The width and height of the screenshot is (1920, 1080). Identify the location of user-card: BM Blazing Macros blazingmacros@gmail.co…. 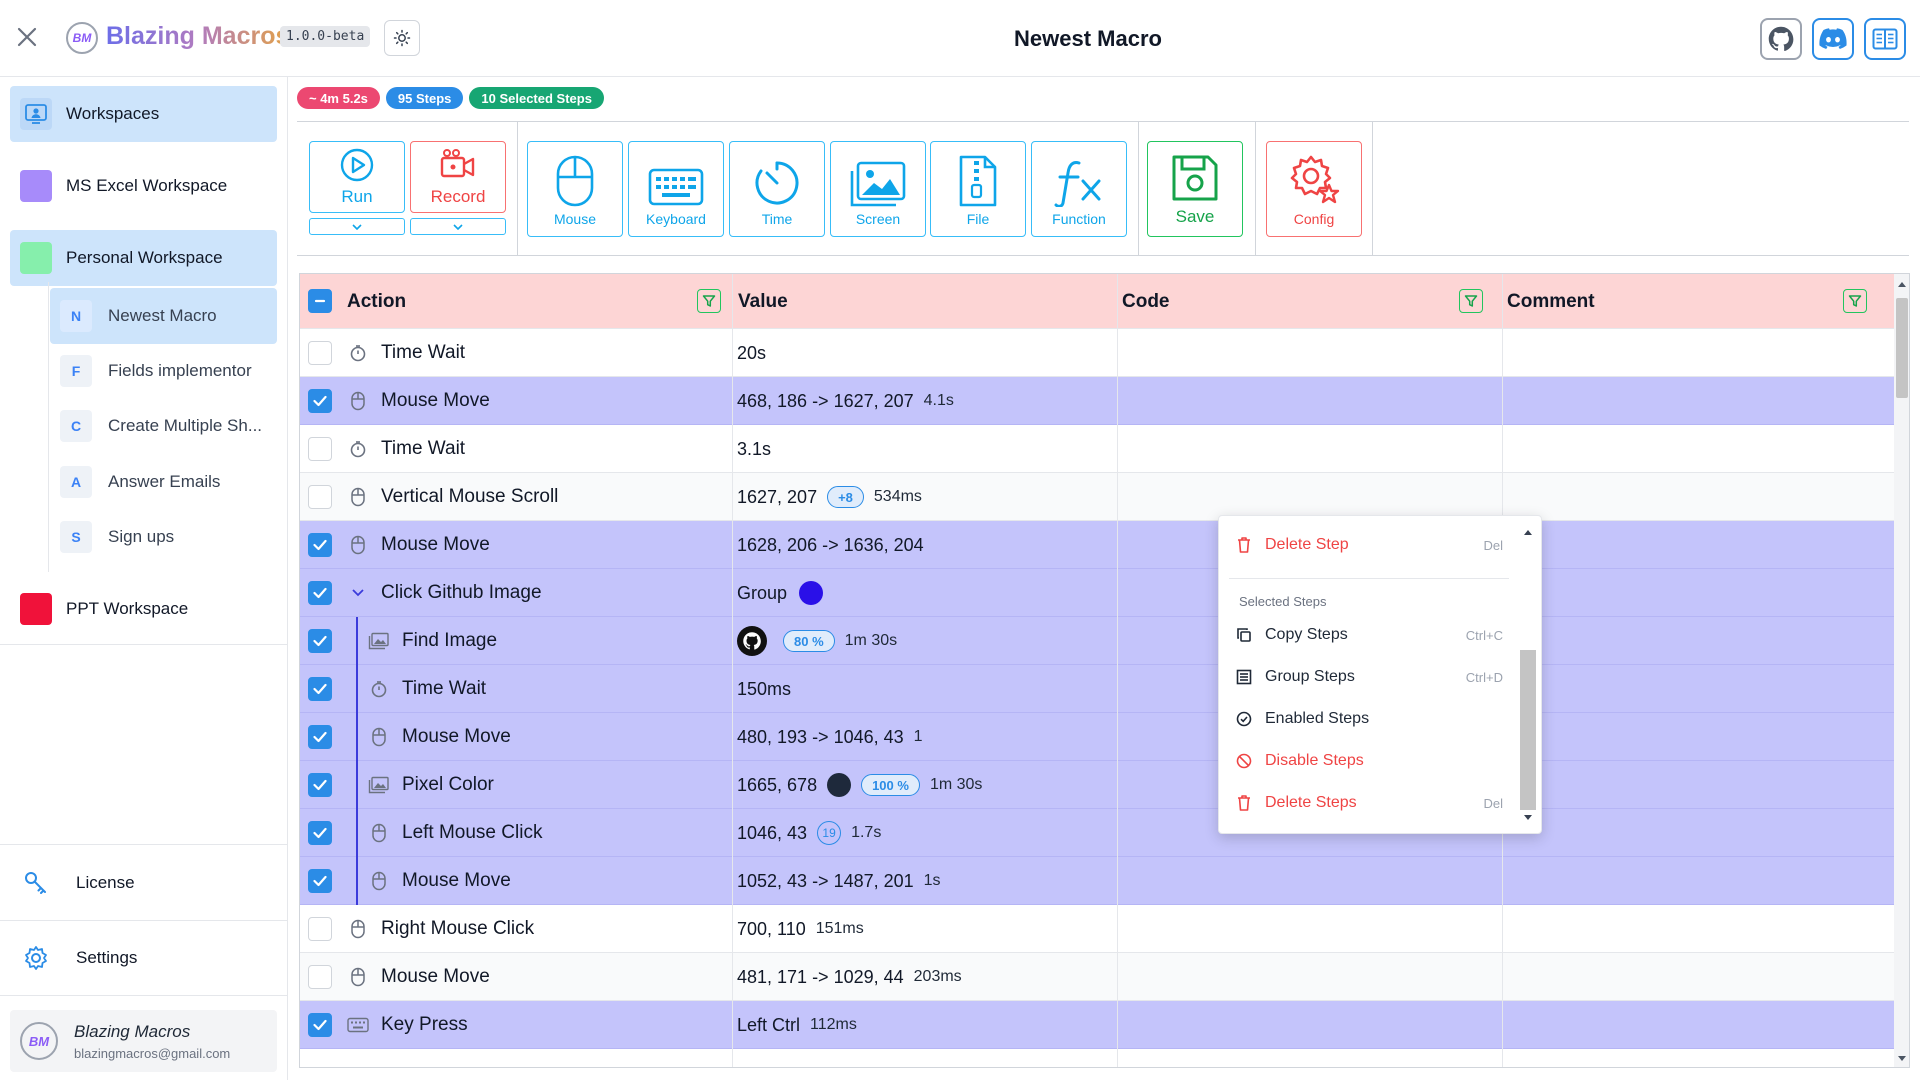
(143, 1041).